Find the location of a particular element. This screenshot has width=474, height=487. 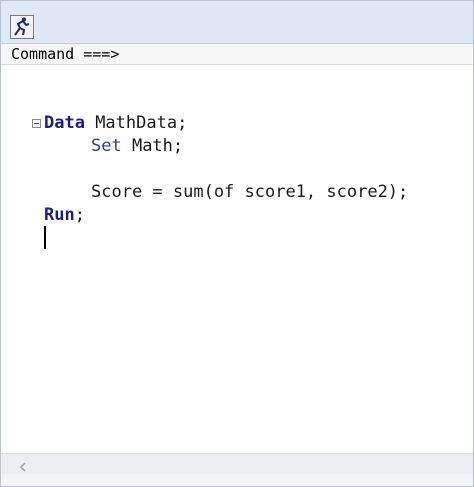

collapse-block-icon is located at coordinates (36, 123).